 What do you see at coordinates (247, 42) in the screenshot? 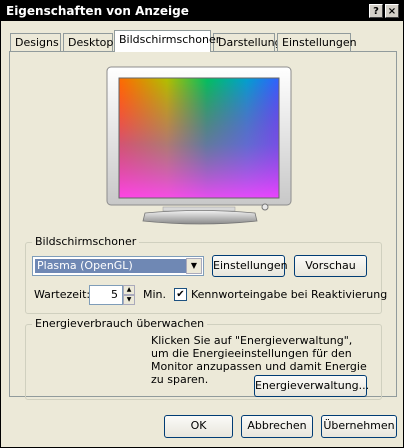
I see `tab-appearance: Darstellung` at bounding box center [247, 42].